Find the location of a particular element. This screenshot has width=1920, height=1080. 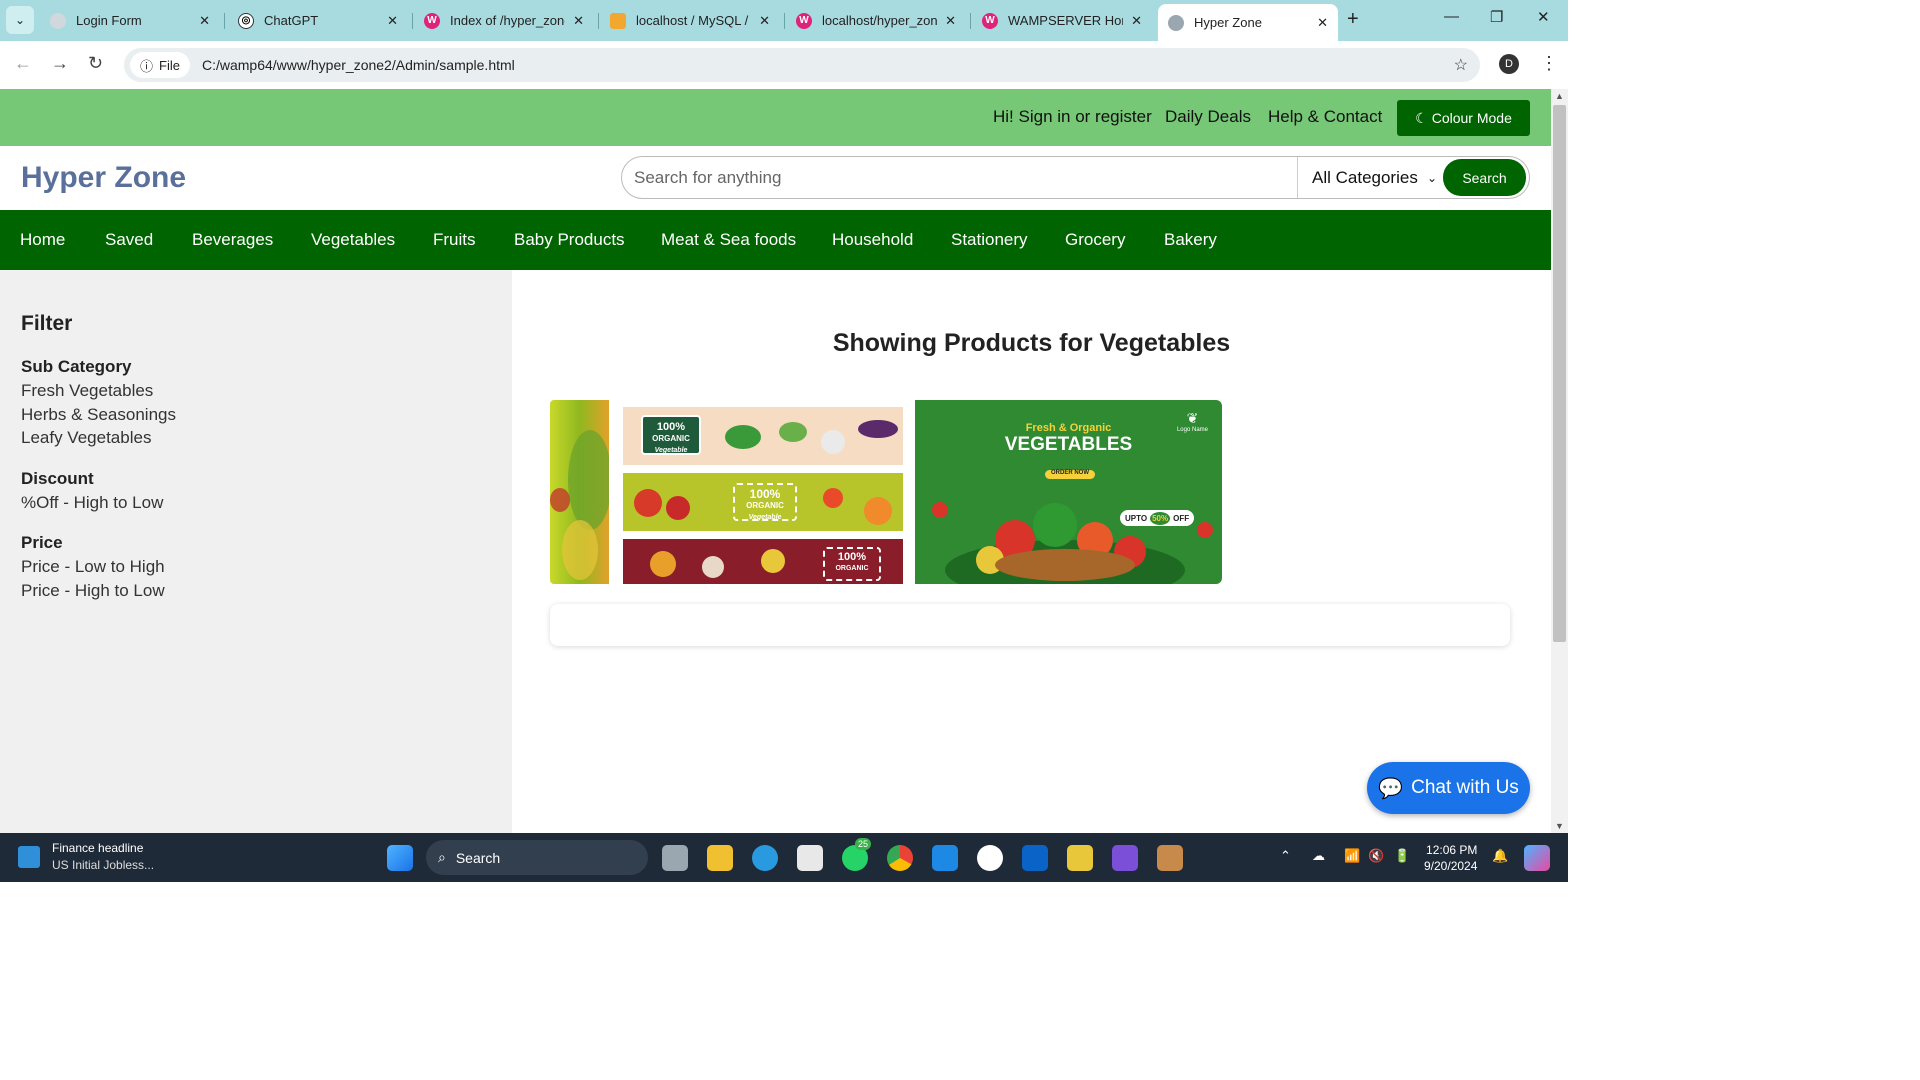

filter-option: Fresh Vegetables is located at coordinates (87, 391).